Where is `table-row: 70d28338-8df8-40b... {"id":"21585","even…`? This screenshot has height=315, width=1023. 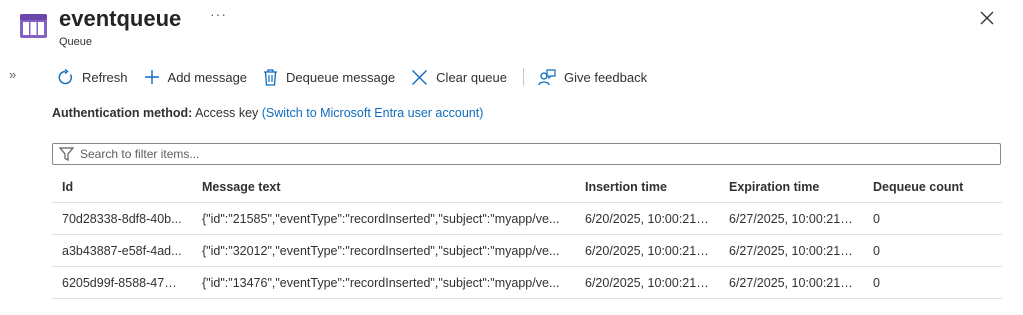
table-row: 70d28338-8df8-40b... {"id":"21585","even… is located at coordinates (527, 218).